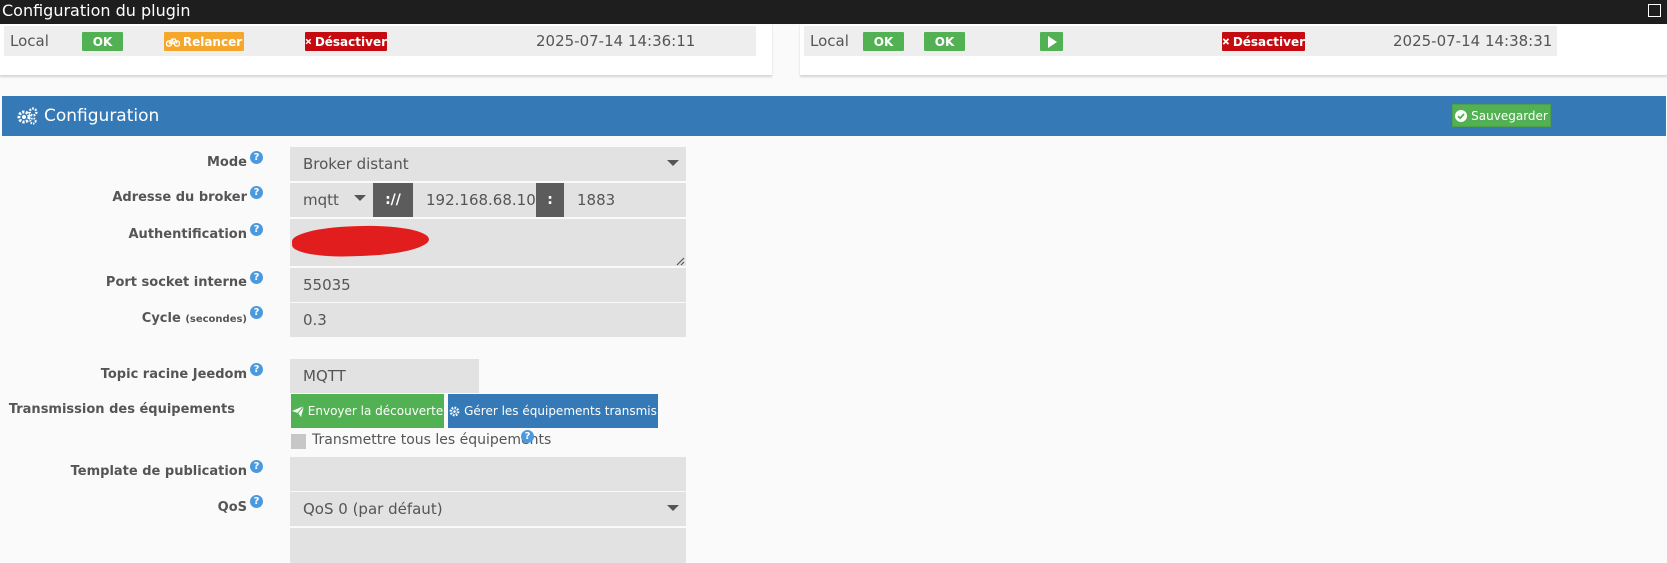 This screenshot has width=1667, height=563. I want to click on broker-address-label: Adresse du broker, so click(179, 197).